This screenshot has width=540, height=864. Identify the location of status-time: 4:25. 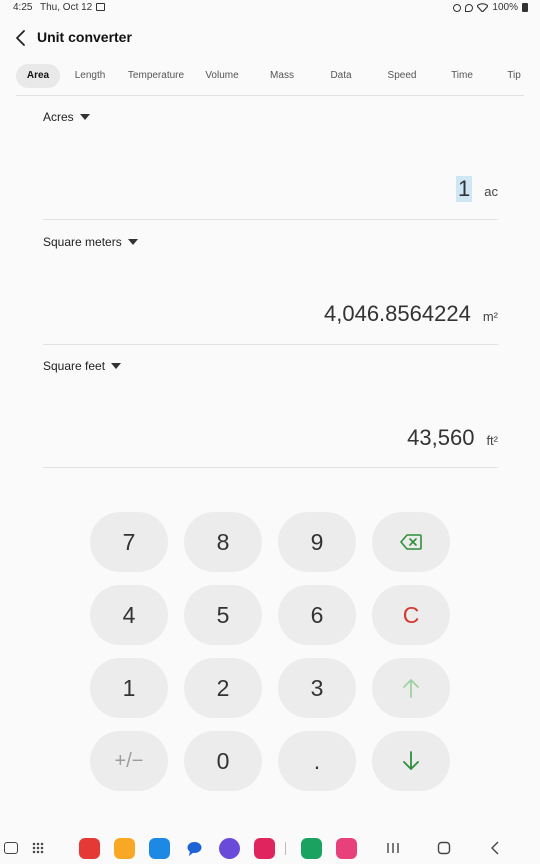
(23, 7).